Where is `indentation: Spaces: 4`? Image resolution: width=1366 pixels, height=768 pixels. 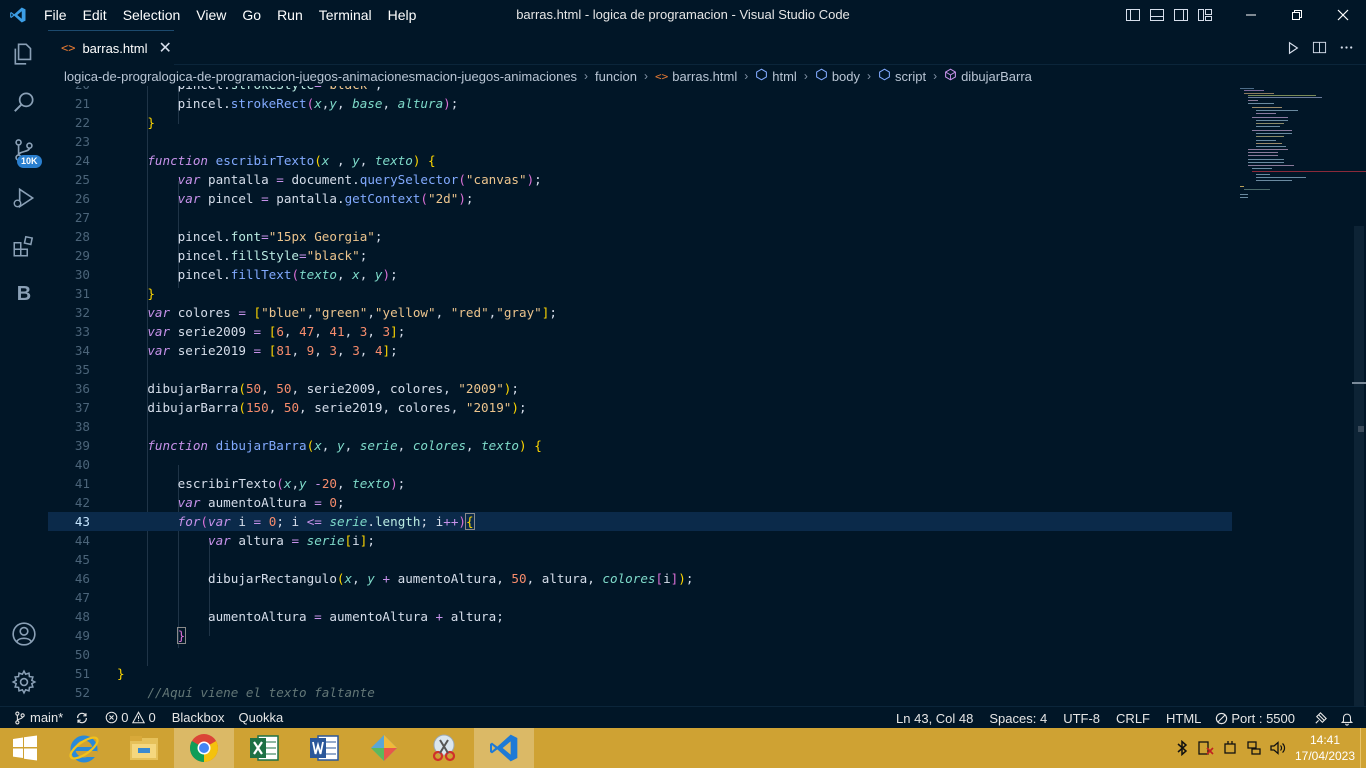 indentation: Spaces: 4 is located at coordinates (1018, 718).